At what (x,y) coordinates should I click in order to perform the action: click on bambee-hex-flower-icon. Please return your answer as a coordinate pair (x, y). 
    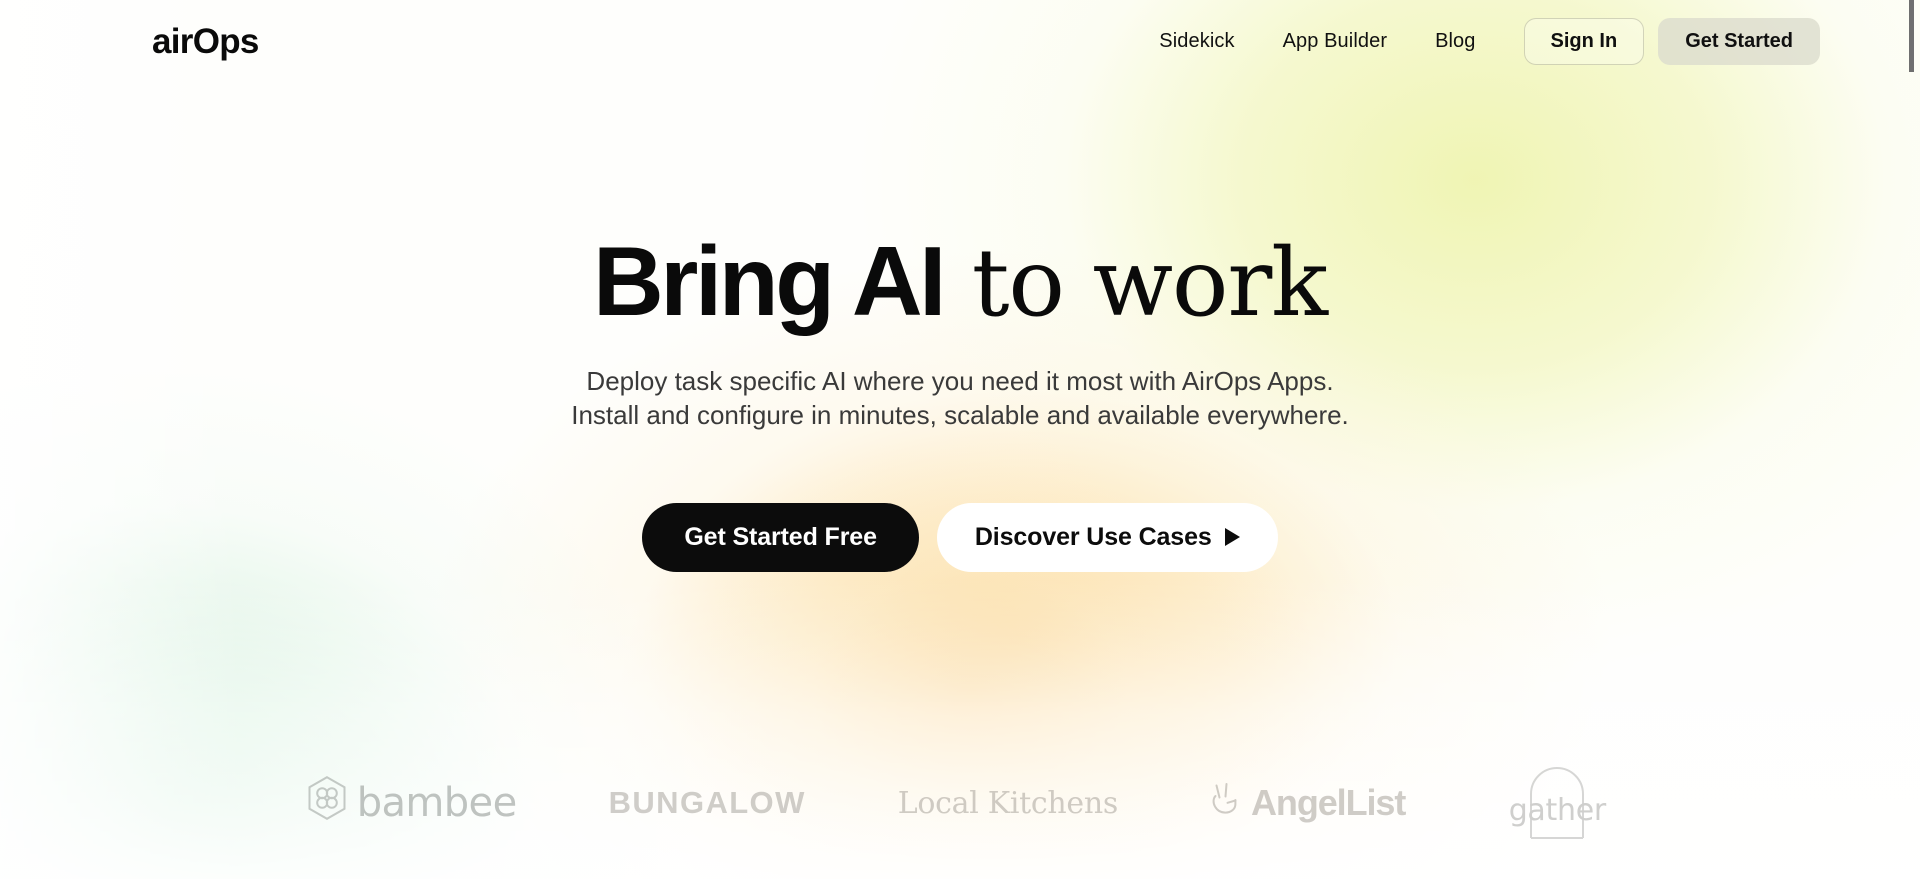
    Looking at the image, I should click on (327, 803).